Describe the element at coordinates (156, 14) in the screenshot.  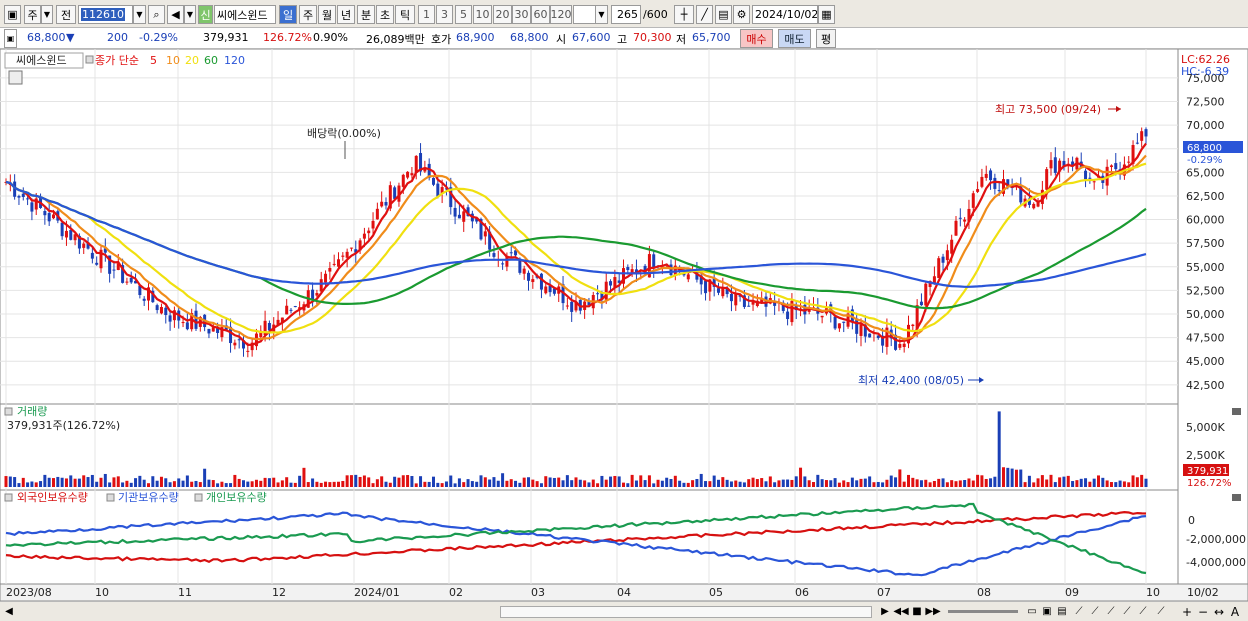
I see `search-icon: ⌕` at that location.